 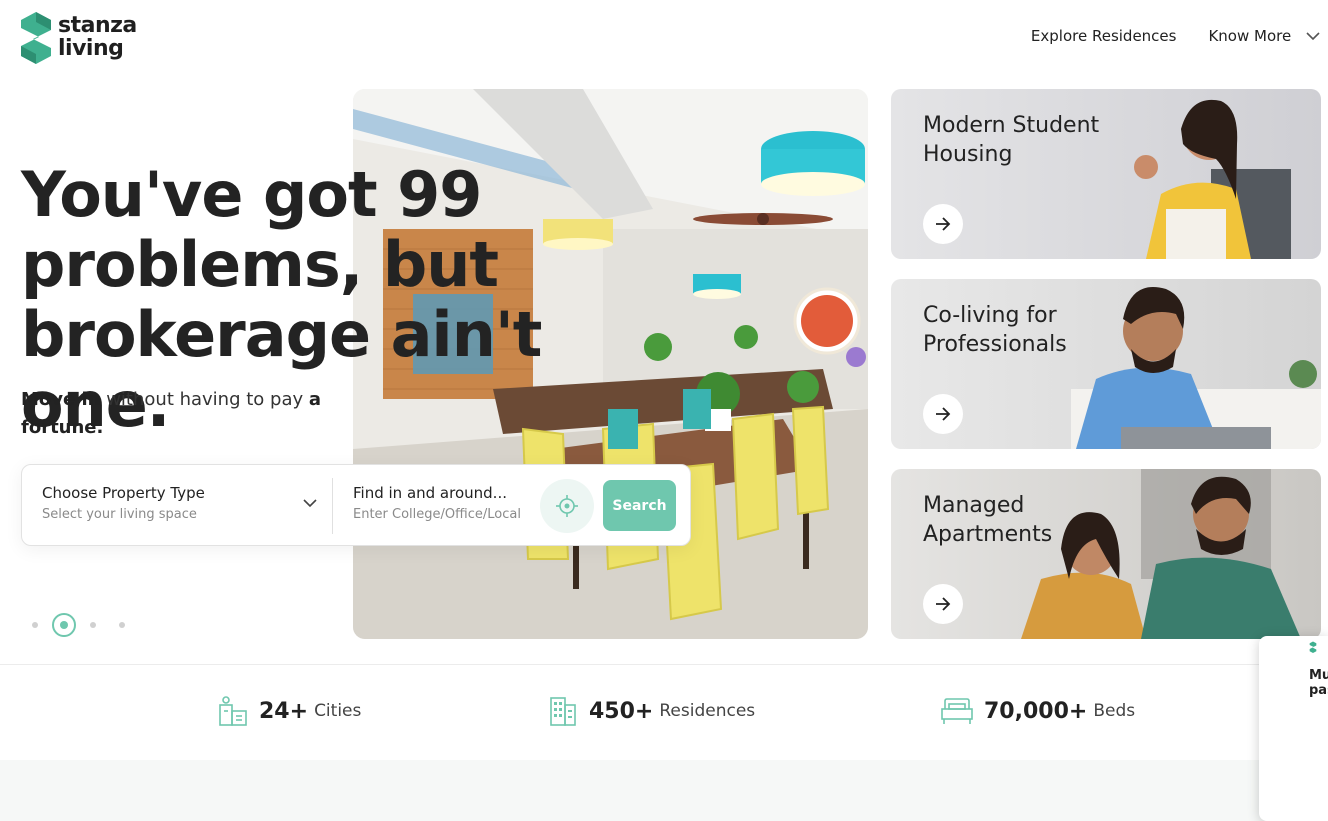 I want to click on nav-know-more: Know More, so click(x=1264, y=36).